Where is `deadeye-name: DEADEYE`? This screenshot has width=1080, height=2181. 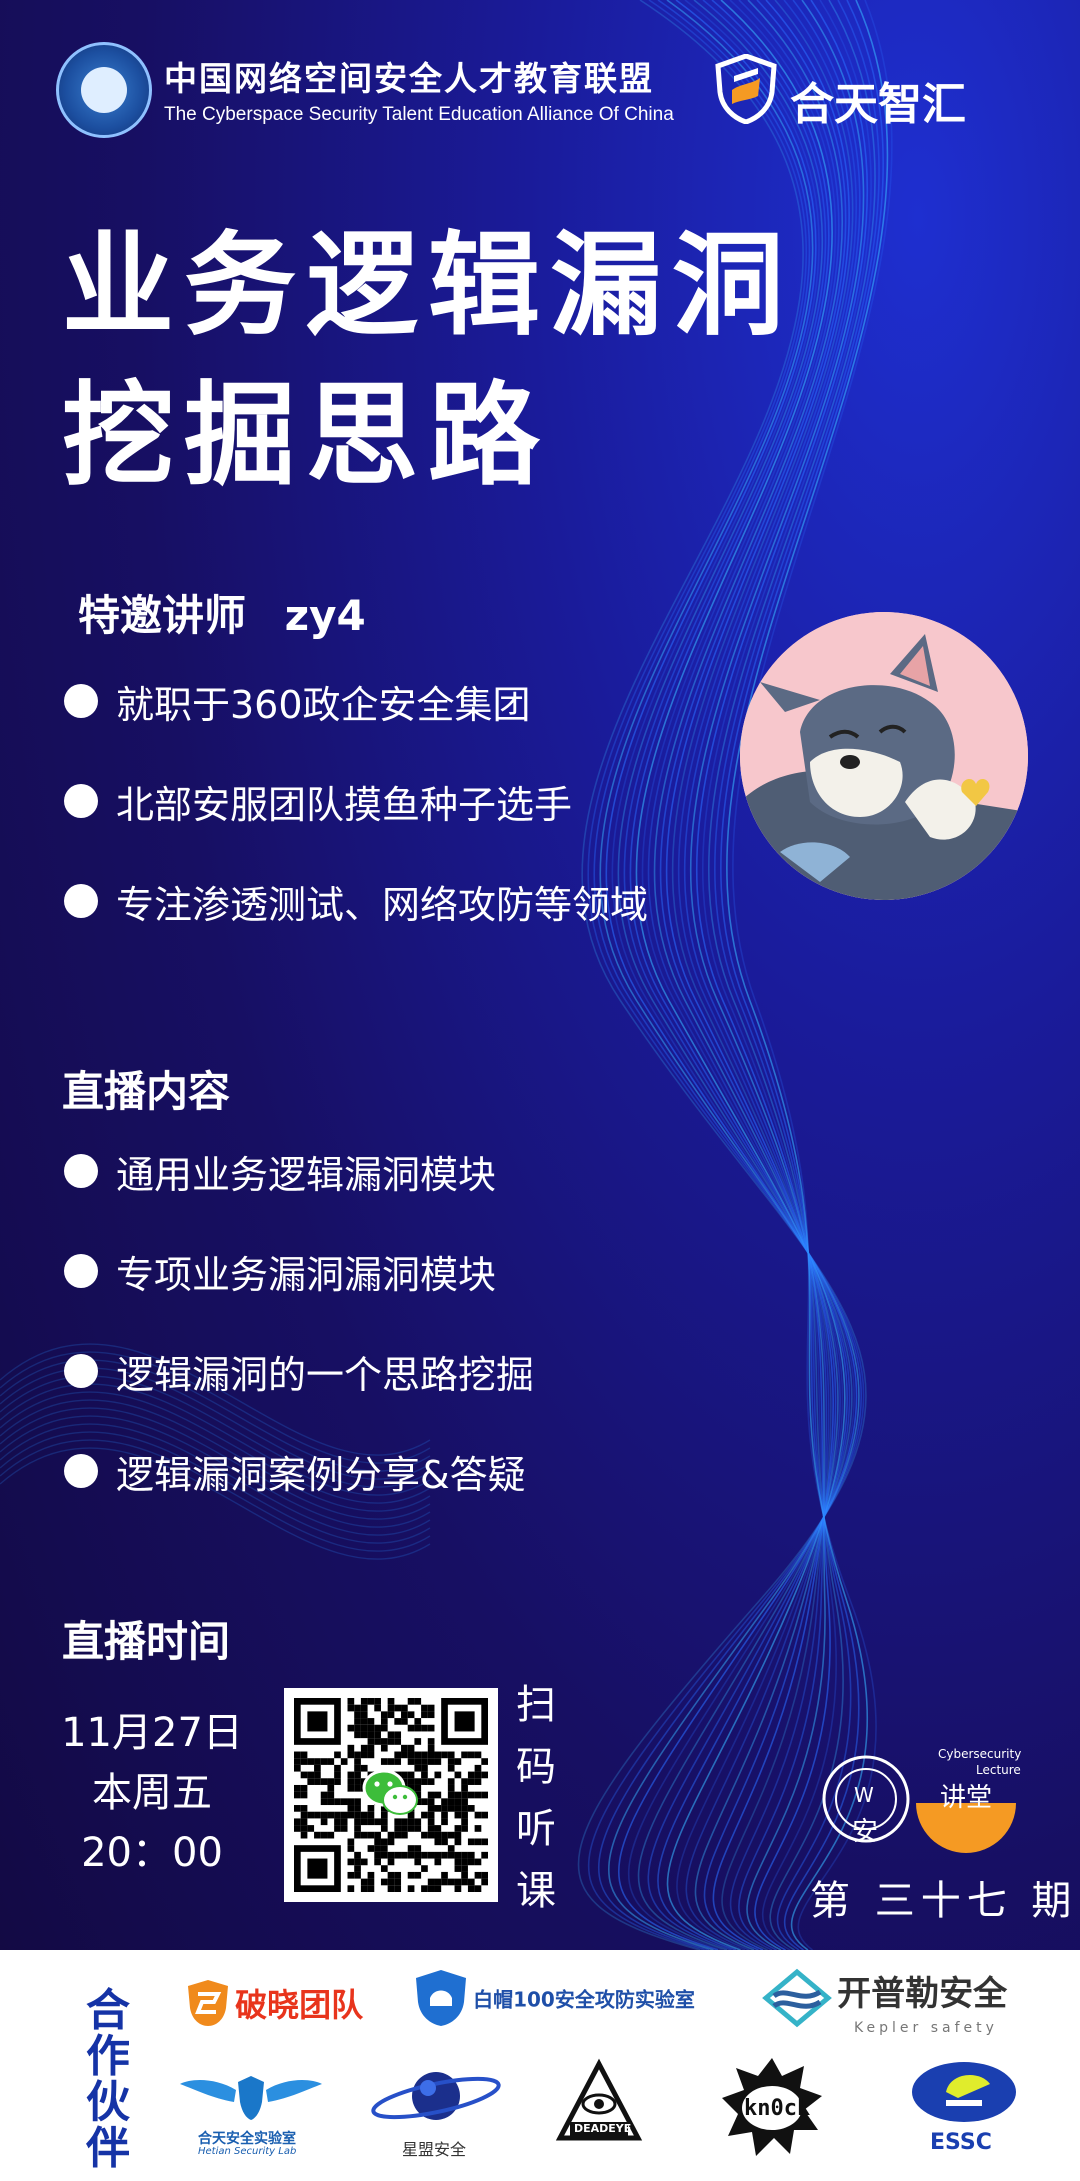 deadeye-name: DEADEYE is located at coordinates (603, 2128).